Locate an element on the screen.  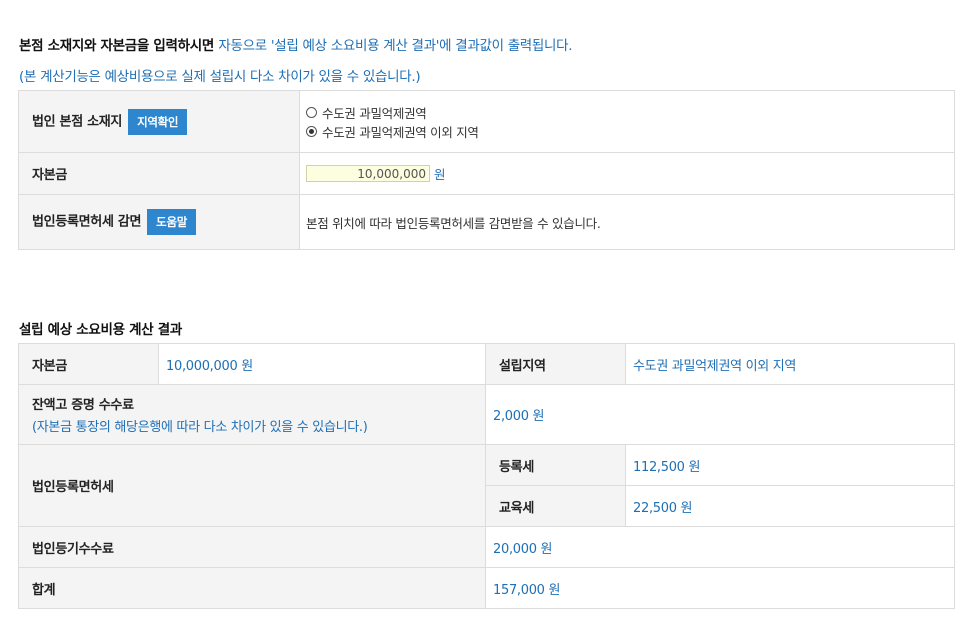
tax-reduction-description: 본점 위치에 따라 법인등록면허세를 감면받을 수 있습니다. is located at coordinates (627, 222).